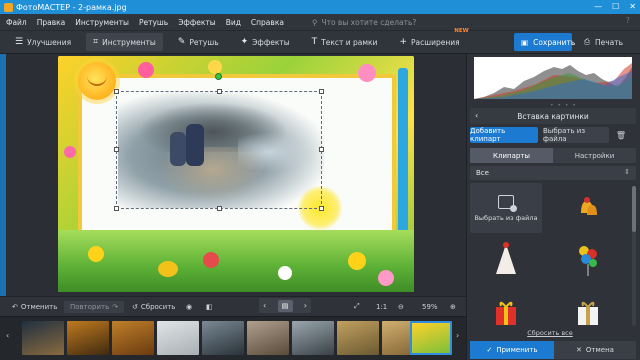 This screenshot has height=360, width=640. What do you see at coordinates (285, 305) in the screenshot?
I see `folder-icon: ▤` at bounding box center [285, 305].